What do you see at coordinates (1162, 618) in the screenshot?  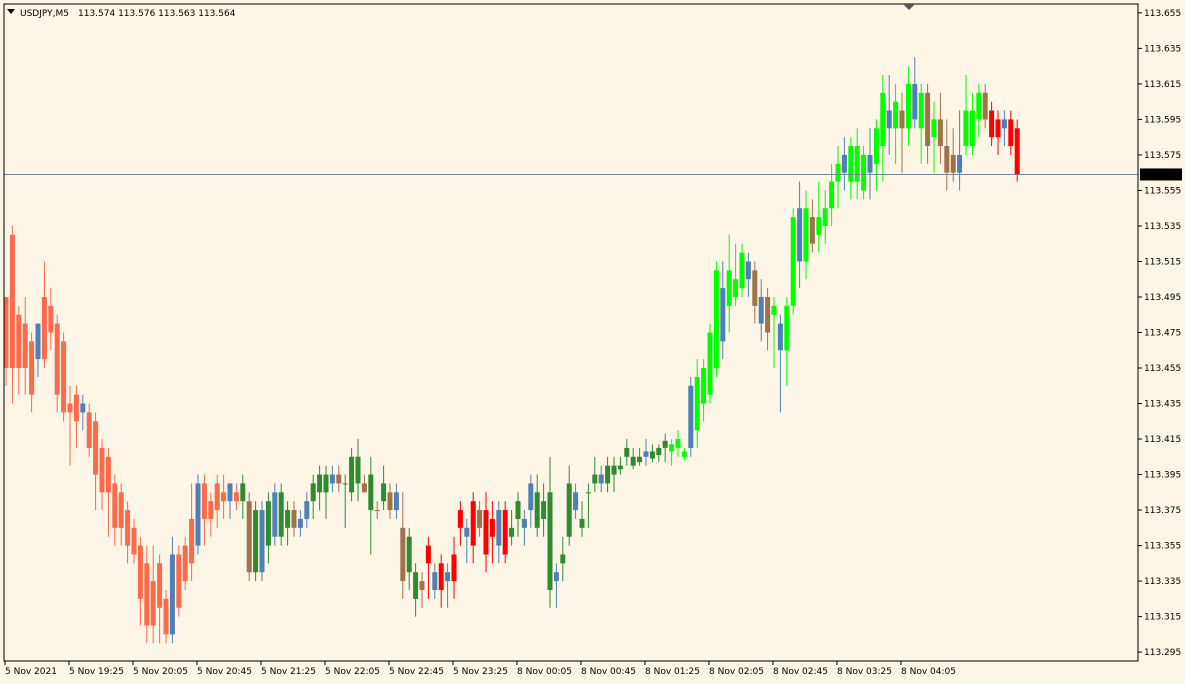 I see `price-tick-label: 113.315` at bounding box center [1162, 618].